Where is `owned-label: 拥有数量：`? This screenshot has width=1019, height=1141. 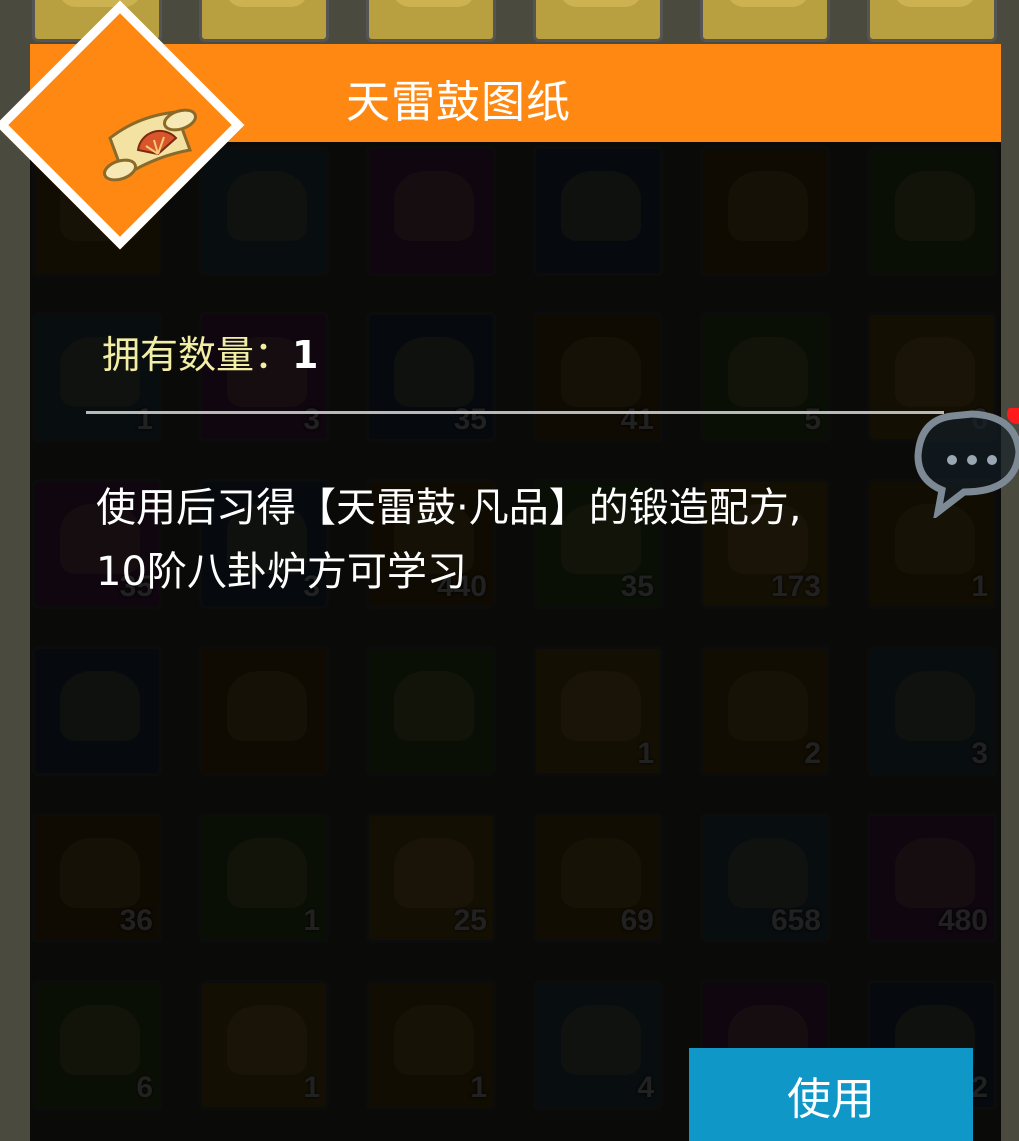 owned-label: 拥有数量： is located at coordinates (197, 355).